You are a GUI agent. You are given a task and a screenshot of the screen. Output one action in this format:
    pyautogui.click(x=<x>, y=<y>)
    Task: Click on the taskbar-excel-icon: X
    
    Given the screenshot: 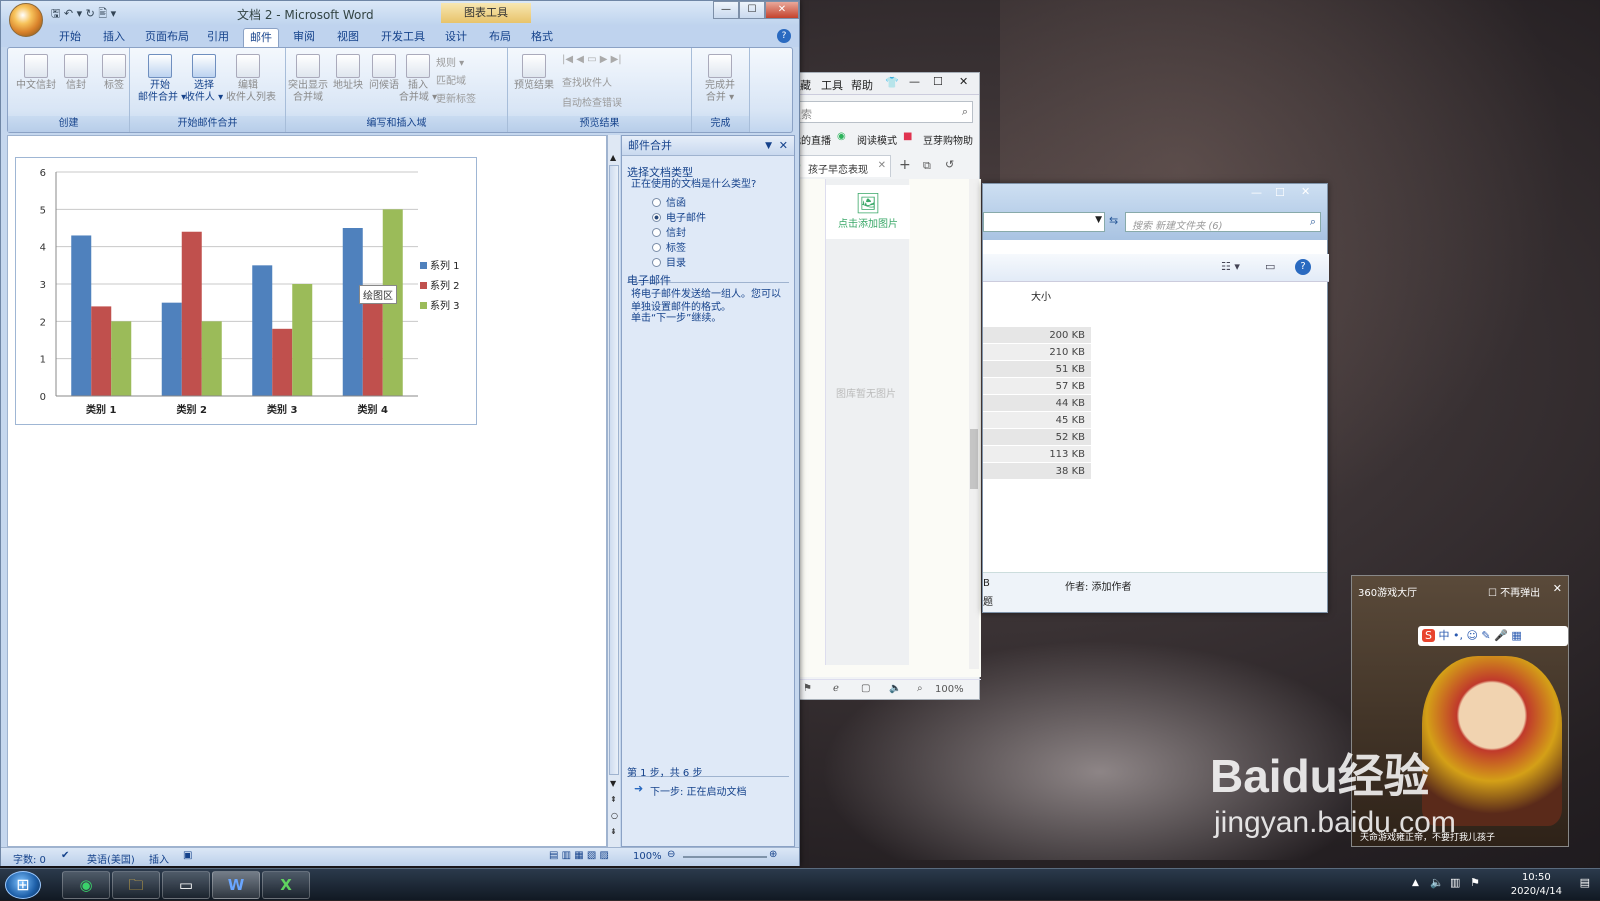 What is the action you would take?
    pyautogui.click(x=286, y=885)
    